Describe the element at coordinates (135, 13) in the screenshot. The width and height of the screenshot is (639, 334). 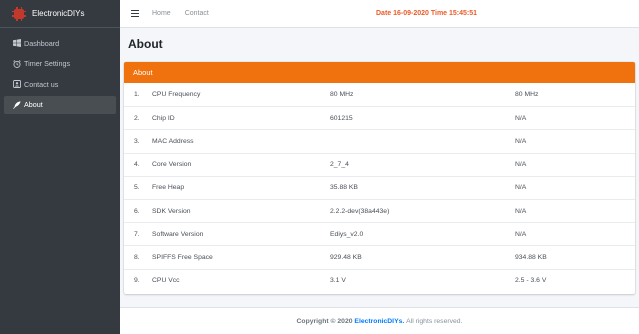
I see `hamburger-menu-icon` at that location.